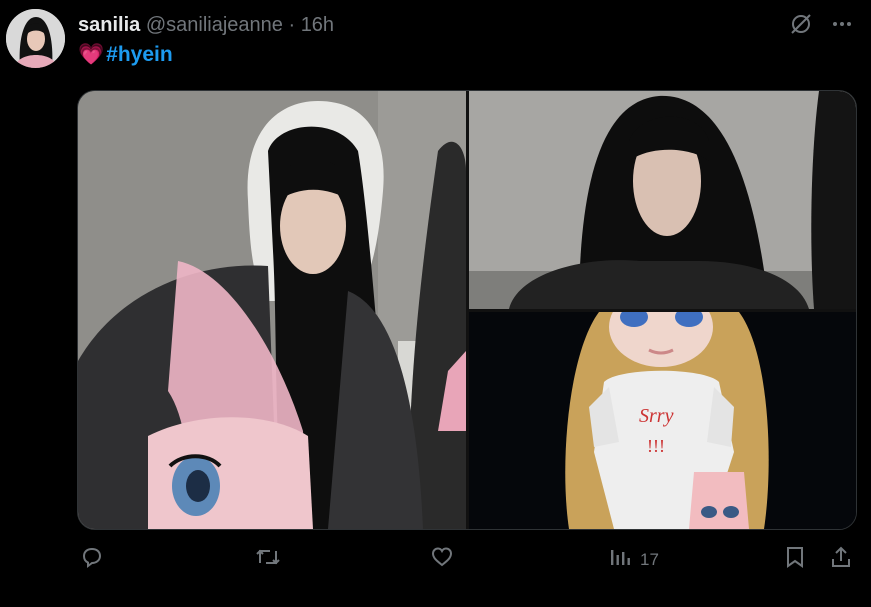 The width and height of the screenshot is (871, 607). What do you see at coordinates (139, 55) in the screenshot?
I see `hashtag-link: #hyein` at bounding box center [139, 55].